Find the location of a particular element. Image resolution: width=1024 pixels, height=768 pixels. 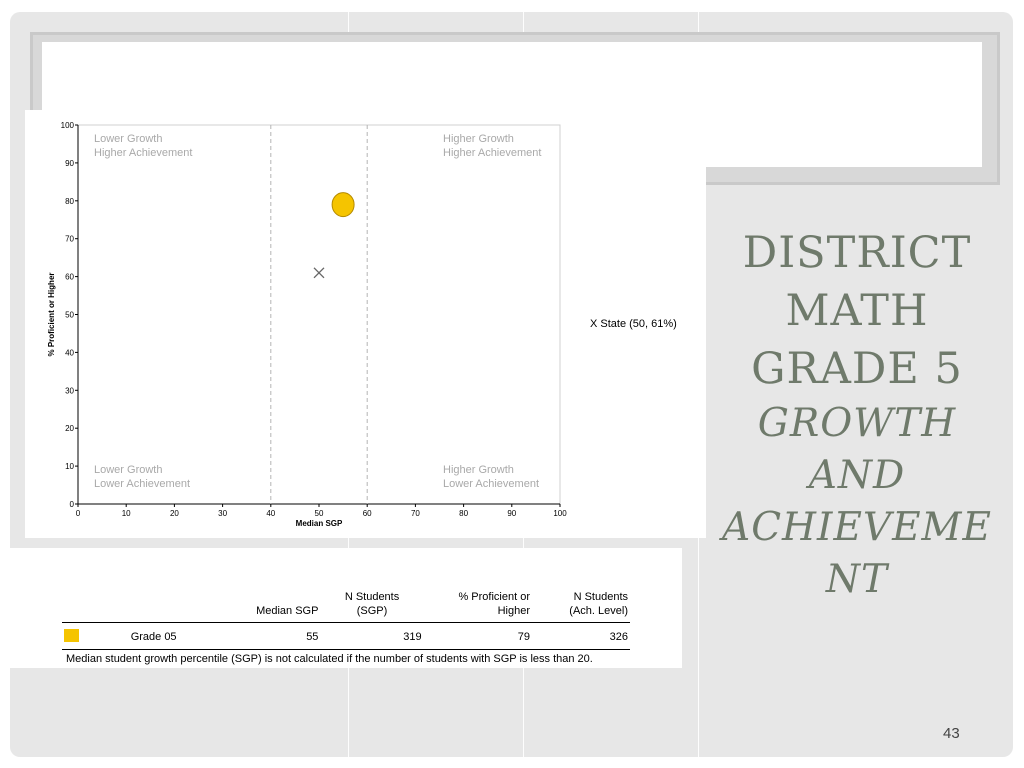

table-header-pct-proficient: % Proficient or Higher is located at coordinates (477, 606).